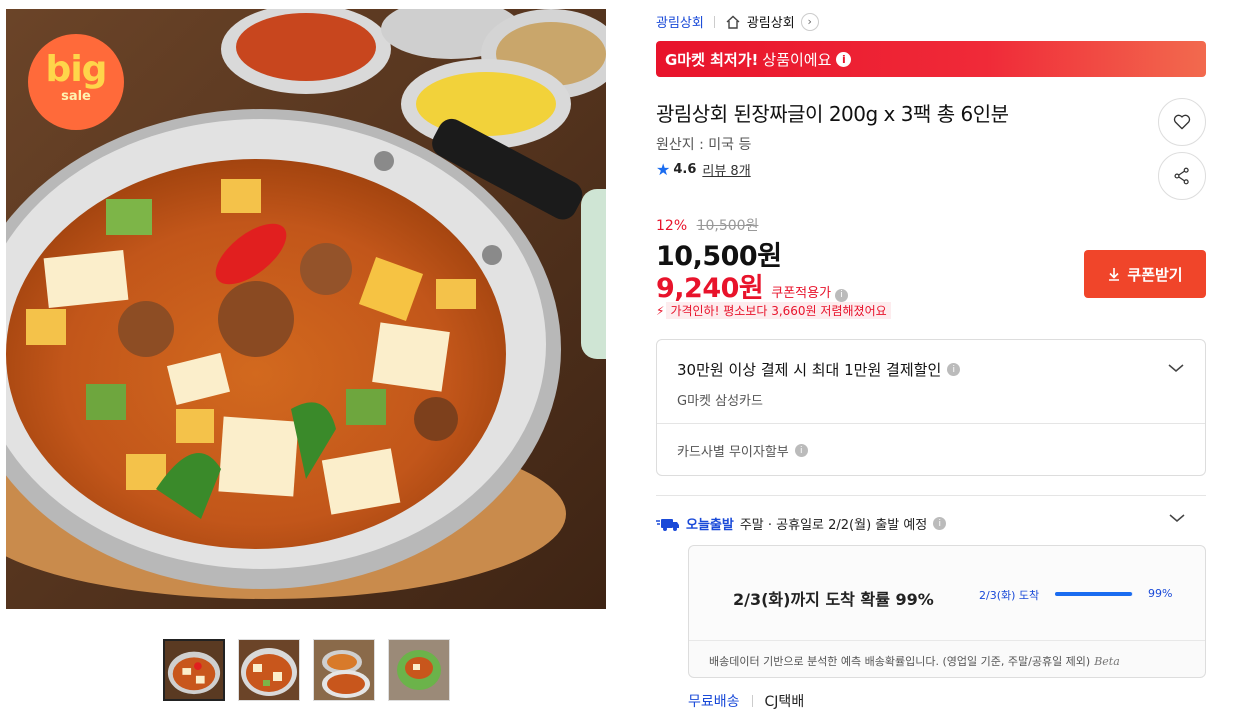  I want to click on probability-bar-fill, so click(1094, 594).